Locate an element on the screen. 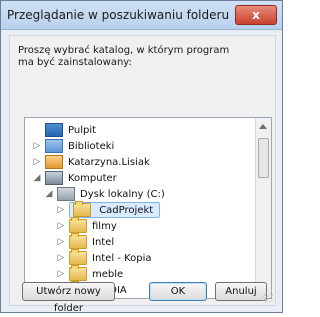 The width and height of the screenshot is (320, 317). tree-item-label: Katarzyna.Lisiak is located at coordinates (109, 162).